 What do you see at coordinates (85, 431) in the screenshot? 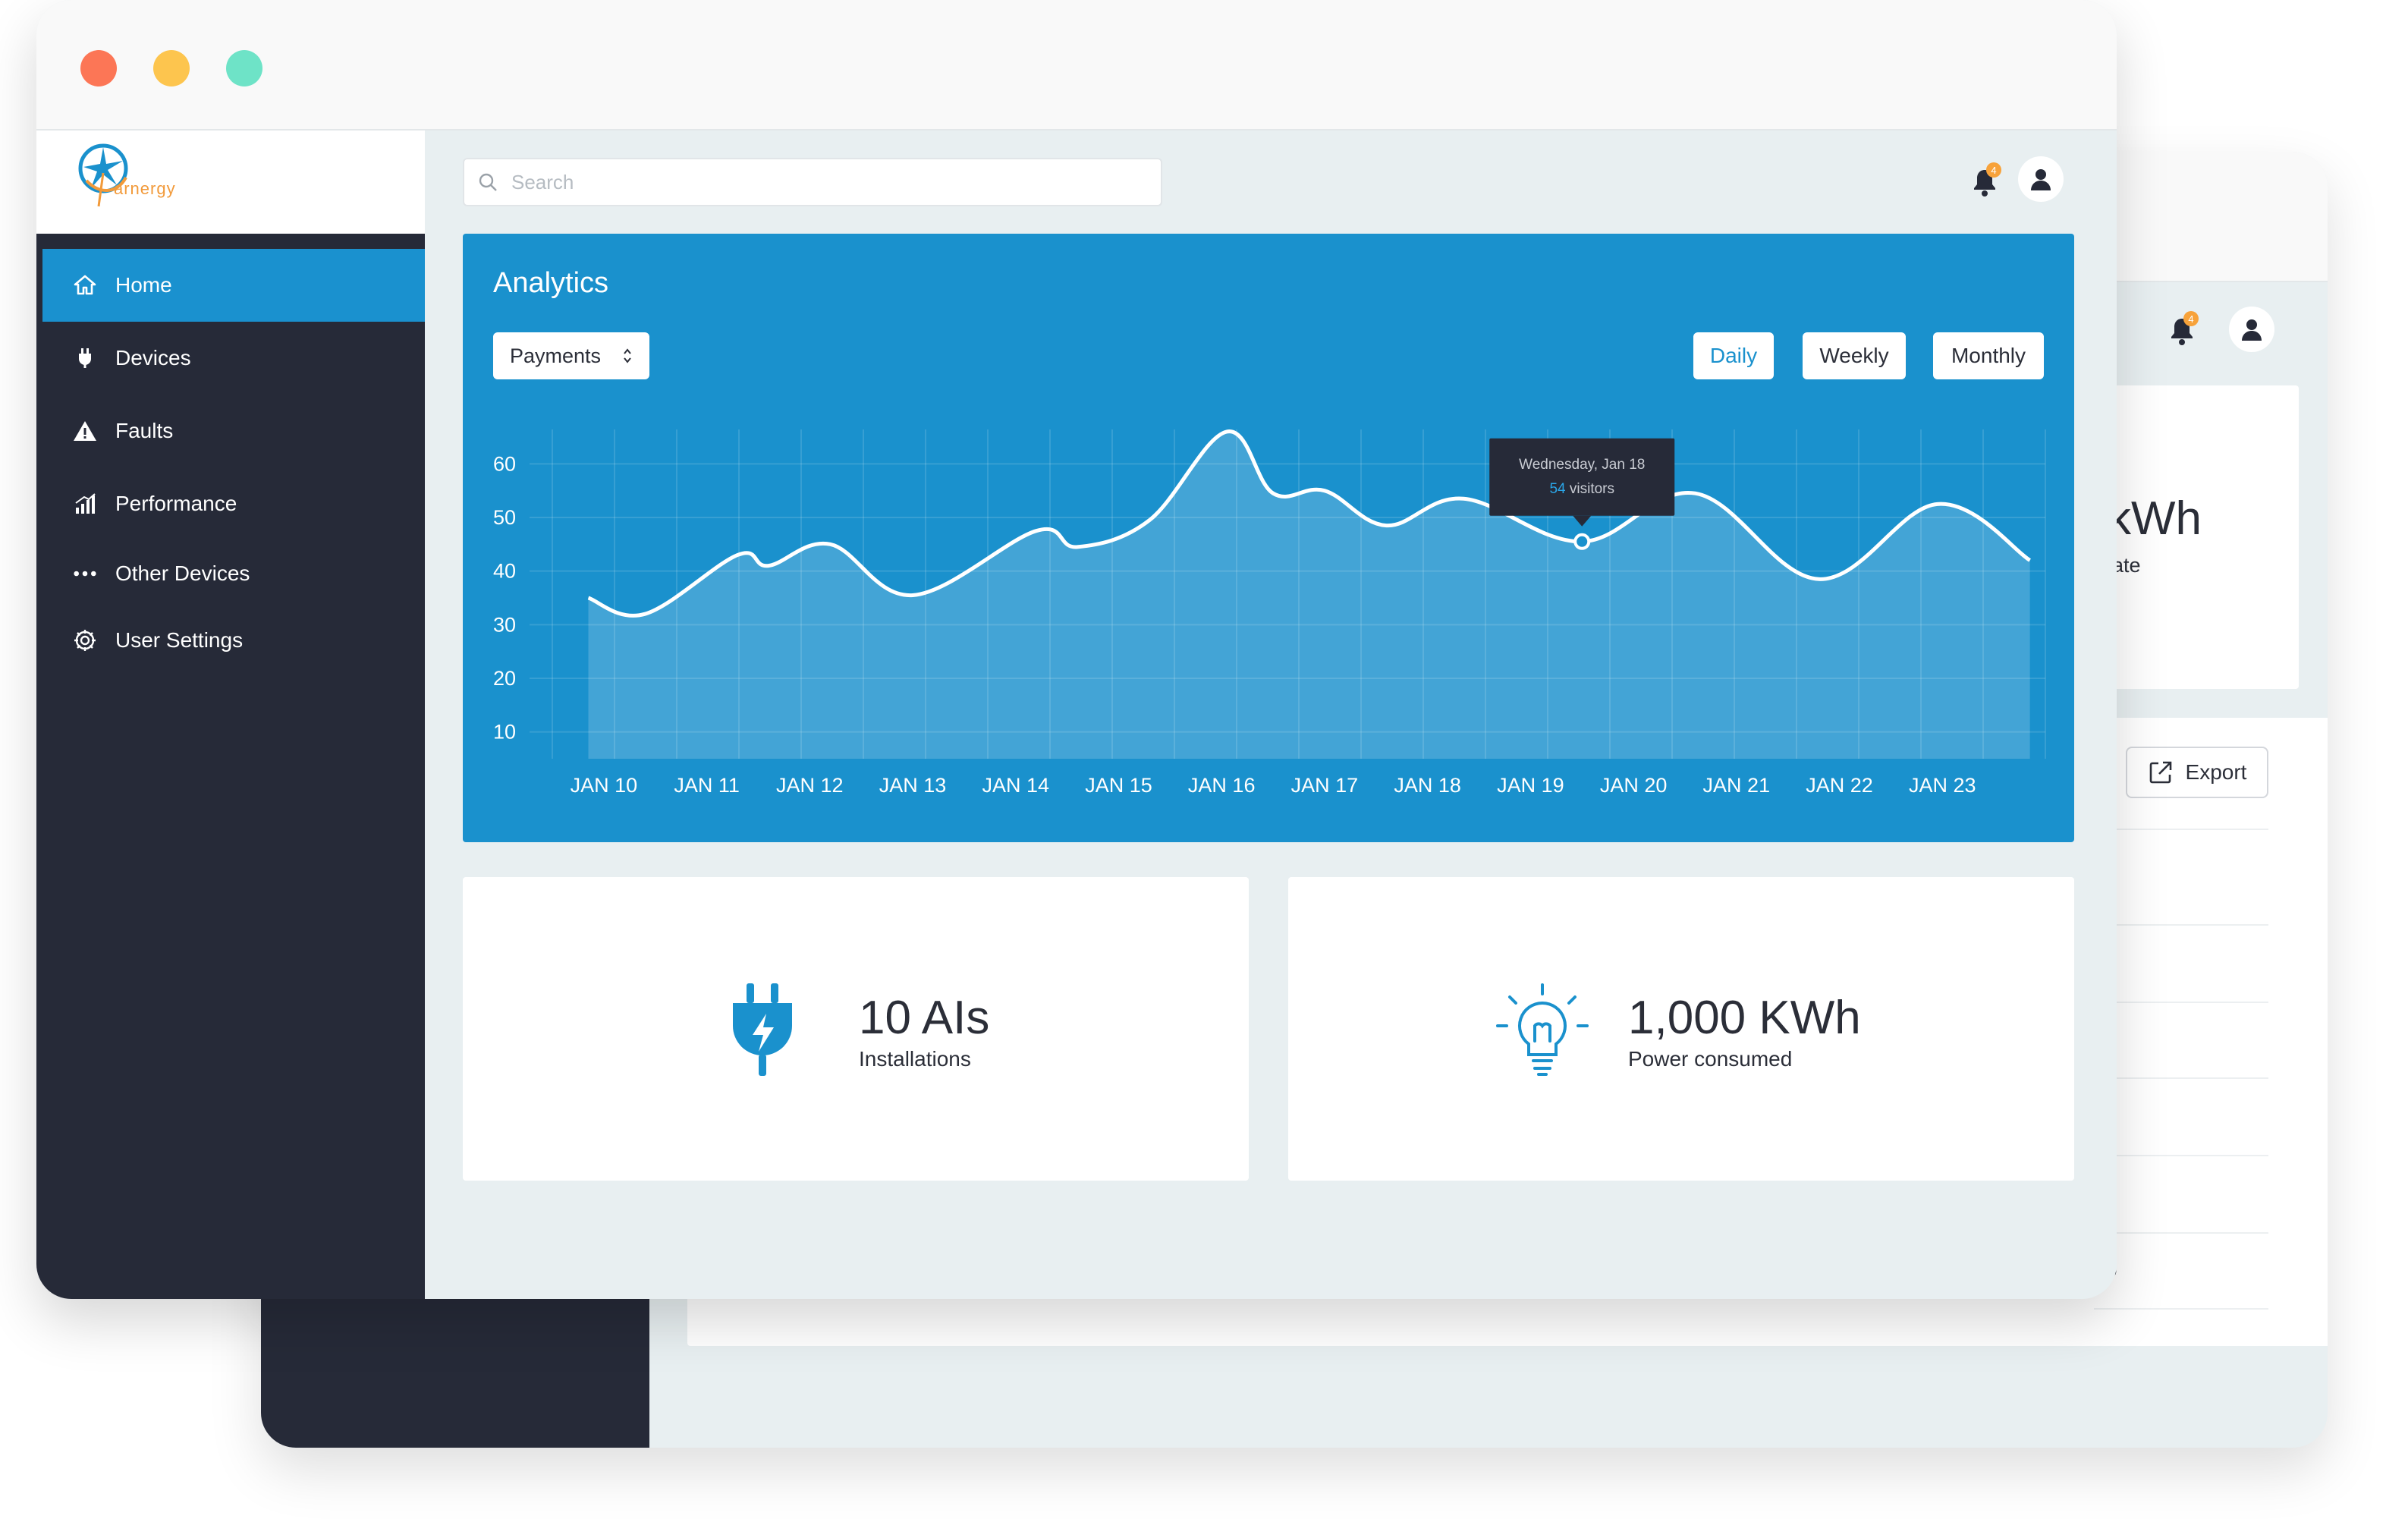
I see `warning-icon` at bounding box center [85, 431].